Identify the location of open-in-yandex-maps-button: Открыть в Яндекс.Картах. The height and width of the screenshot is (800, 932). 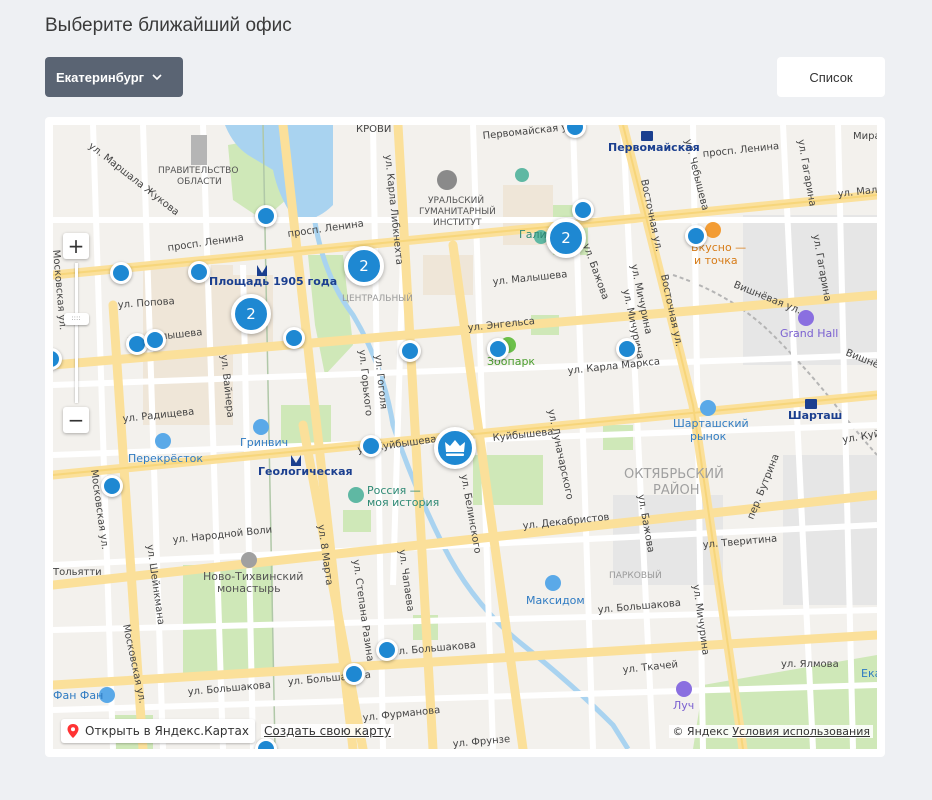
(158, 731).